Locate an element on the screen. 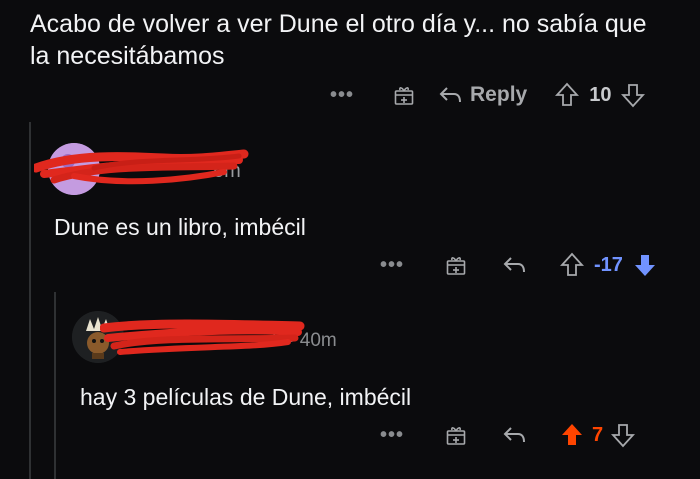  comment-score: 7 is located at coordinates (598, 434).